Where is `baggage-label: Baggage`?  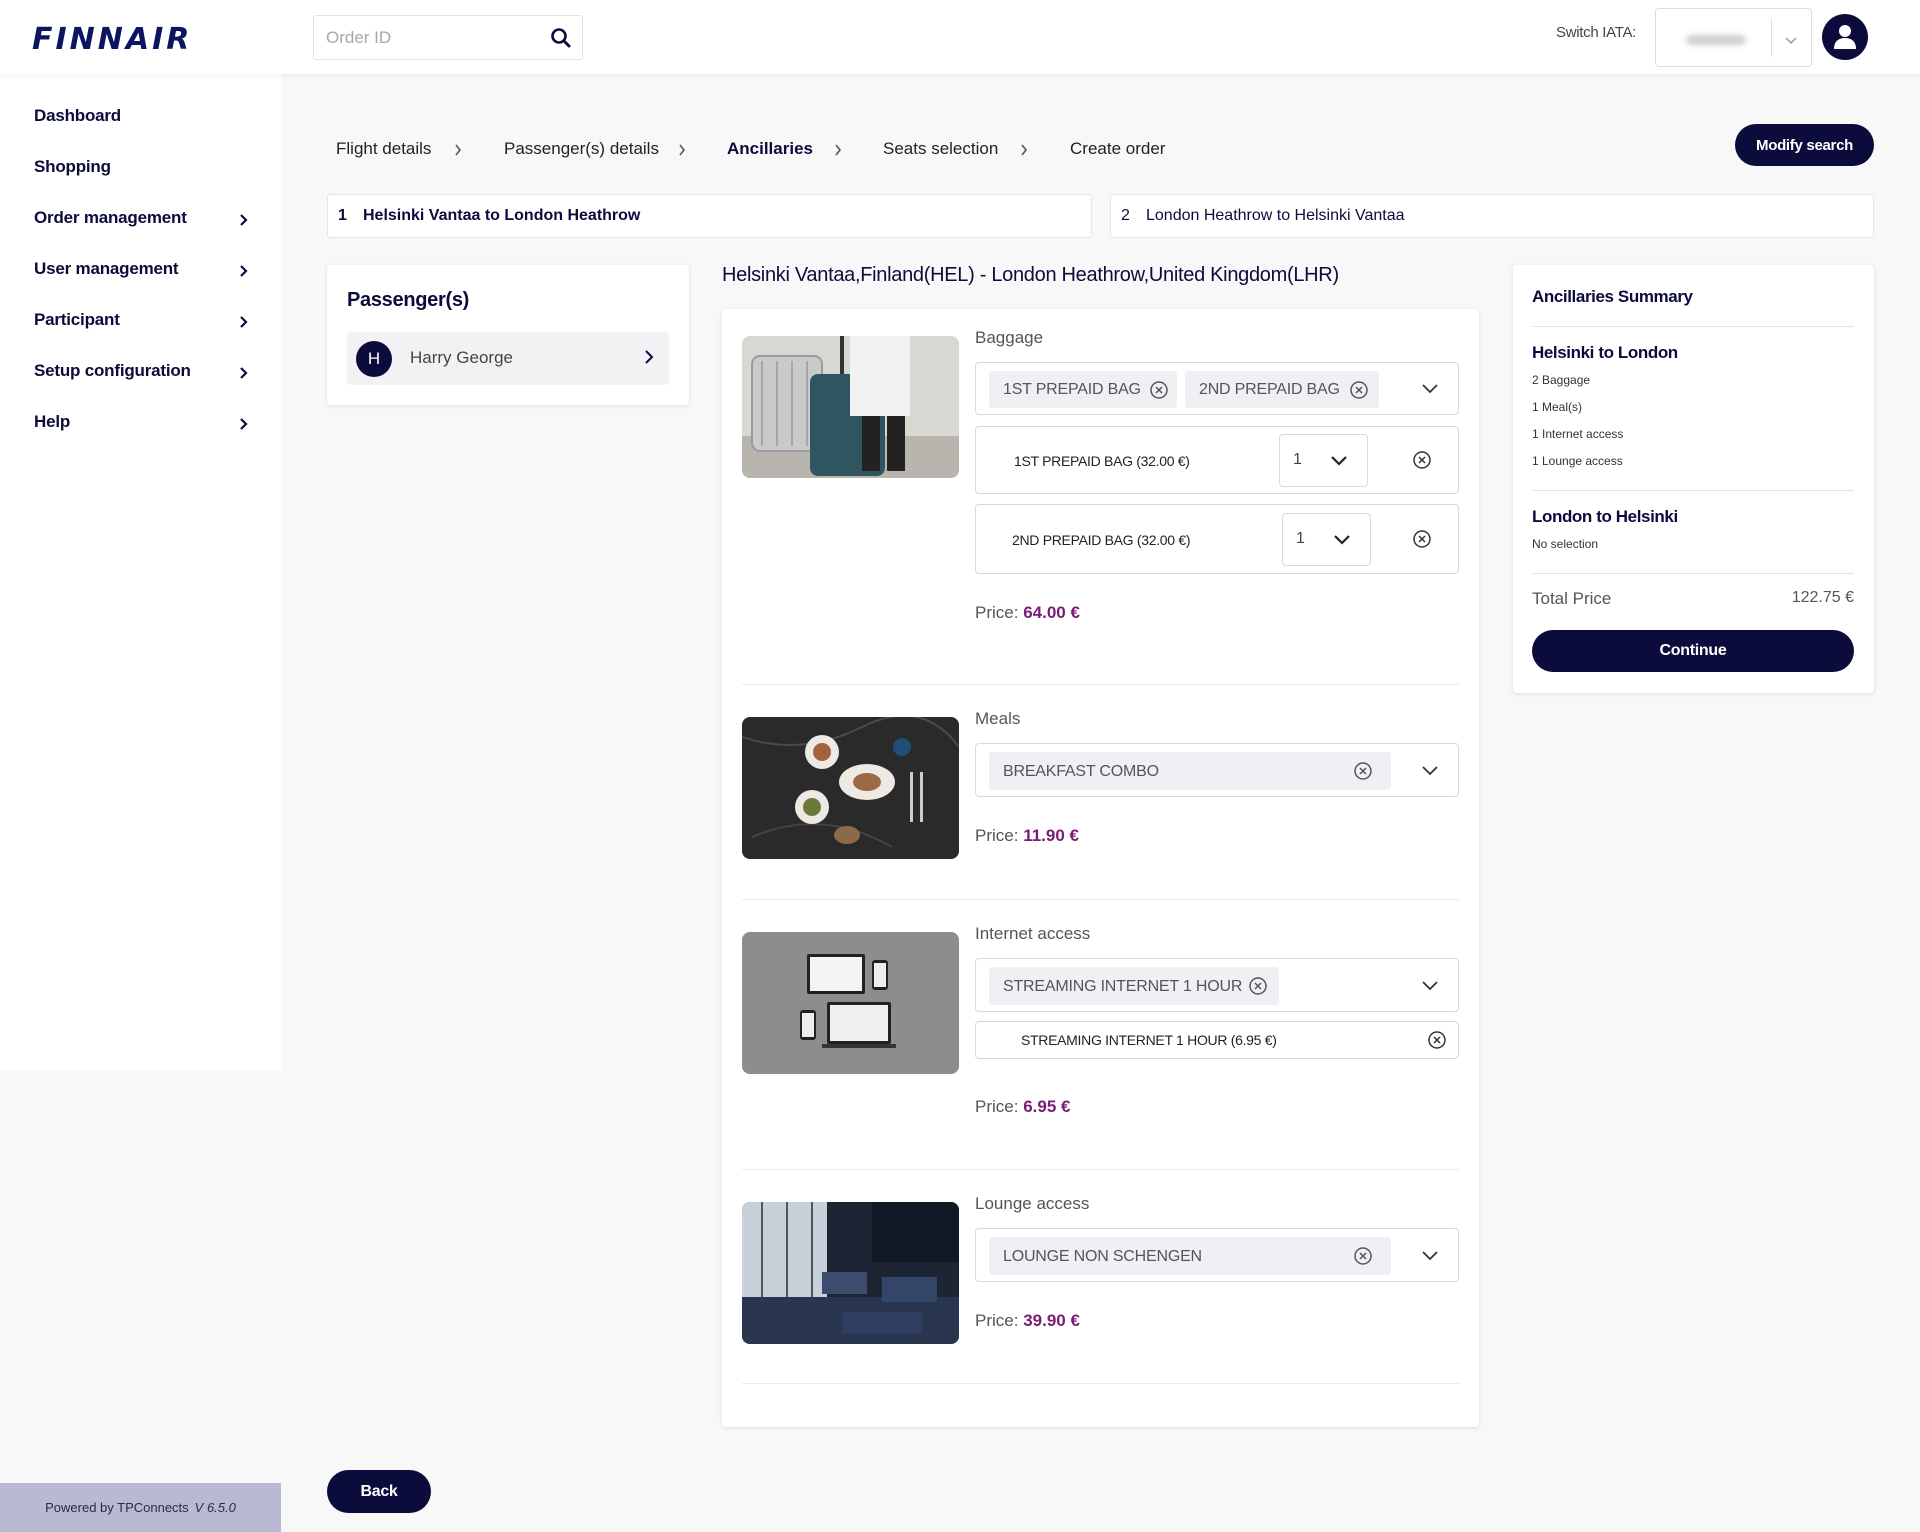 baggage-label: Baggage is located at coordinates (1009, 337).